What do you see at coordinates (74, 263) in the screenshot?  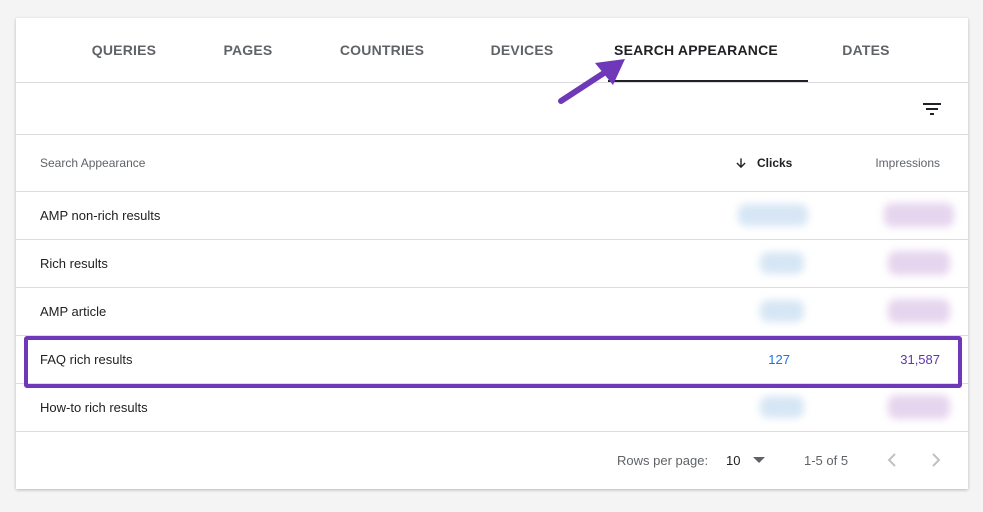 I see `row-label: Rich results` at bounding box center [74, 263].